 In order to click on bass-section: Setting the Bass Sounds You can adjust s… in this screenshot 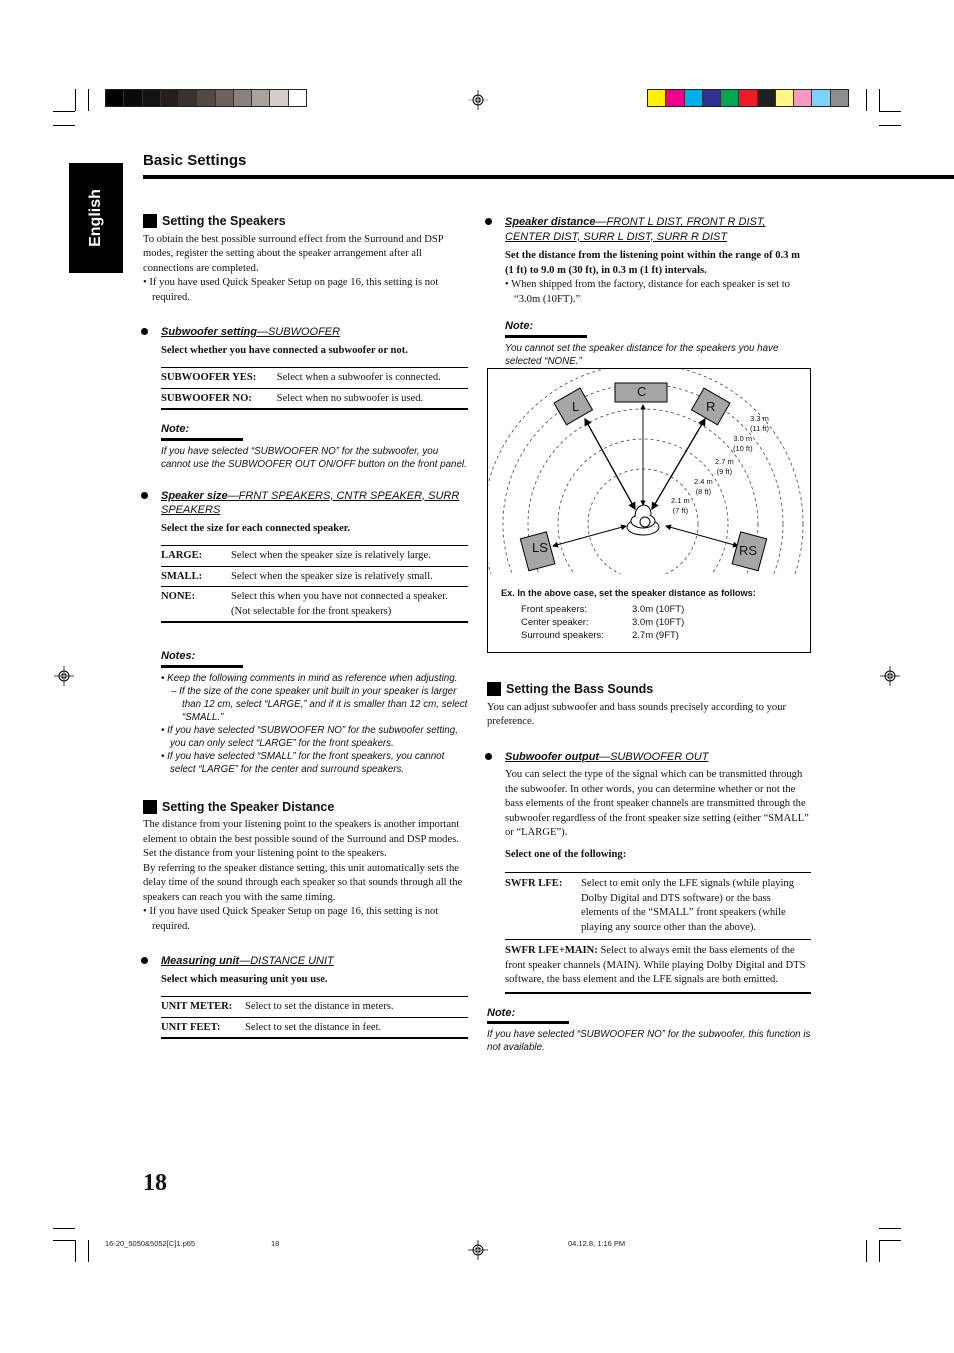, I will do `click(648, 868)`.